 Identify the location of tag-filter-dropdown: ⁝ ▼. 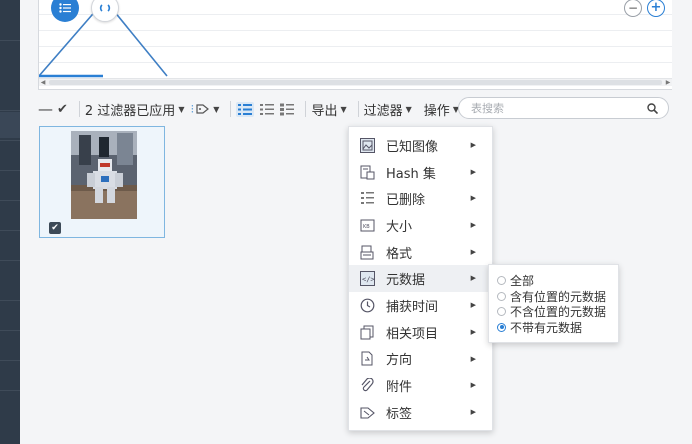
(204, 109).